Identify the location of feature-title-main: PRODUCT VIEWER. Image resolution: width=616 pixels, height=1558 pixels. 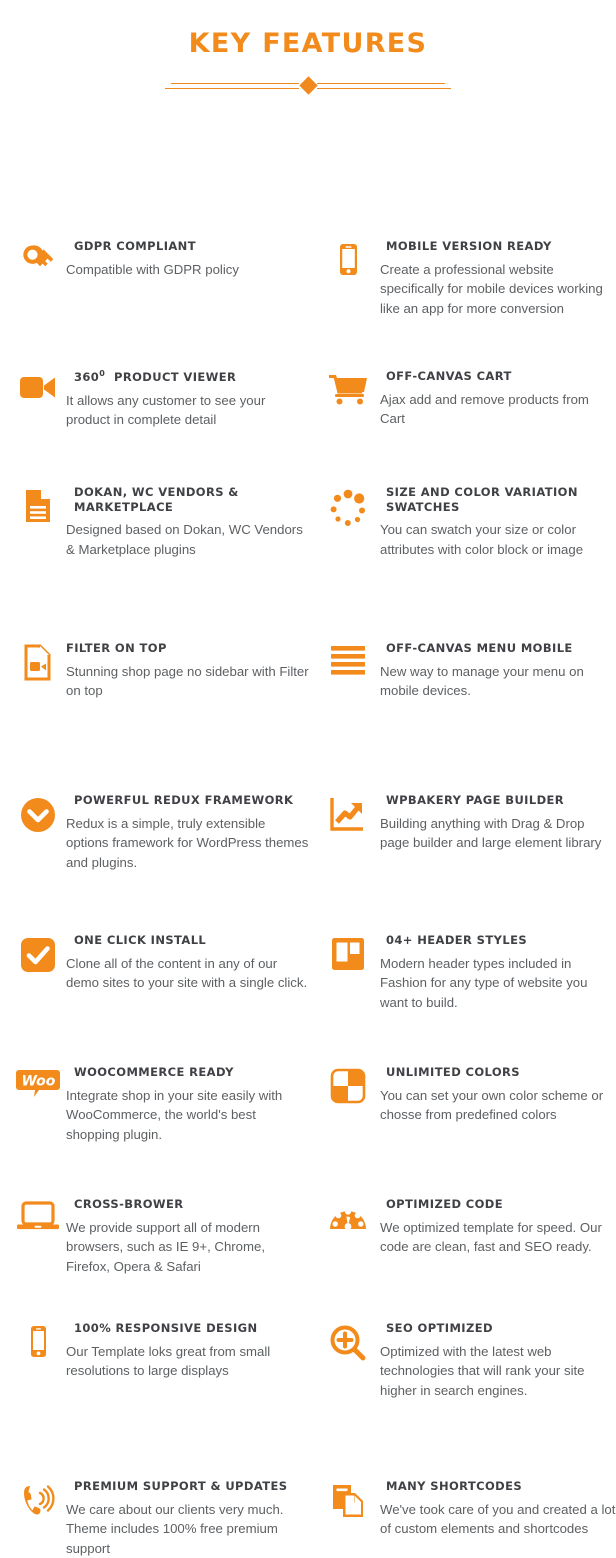
(175, 376).